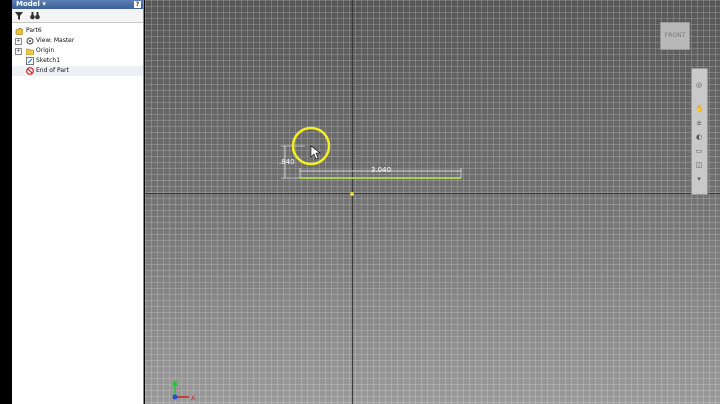 The width and height of the screenshot is (720, 404). I want to click on binoculars-icon, so click(35, 15).